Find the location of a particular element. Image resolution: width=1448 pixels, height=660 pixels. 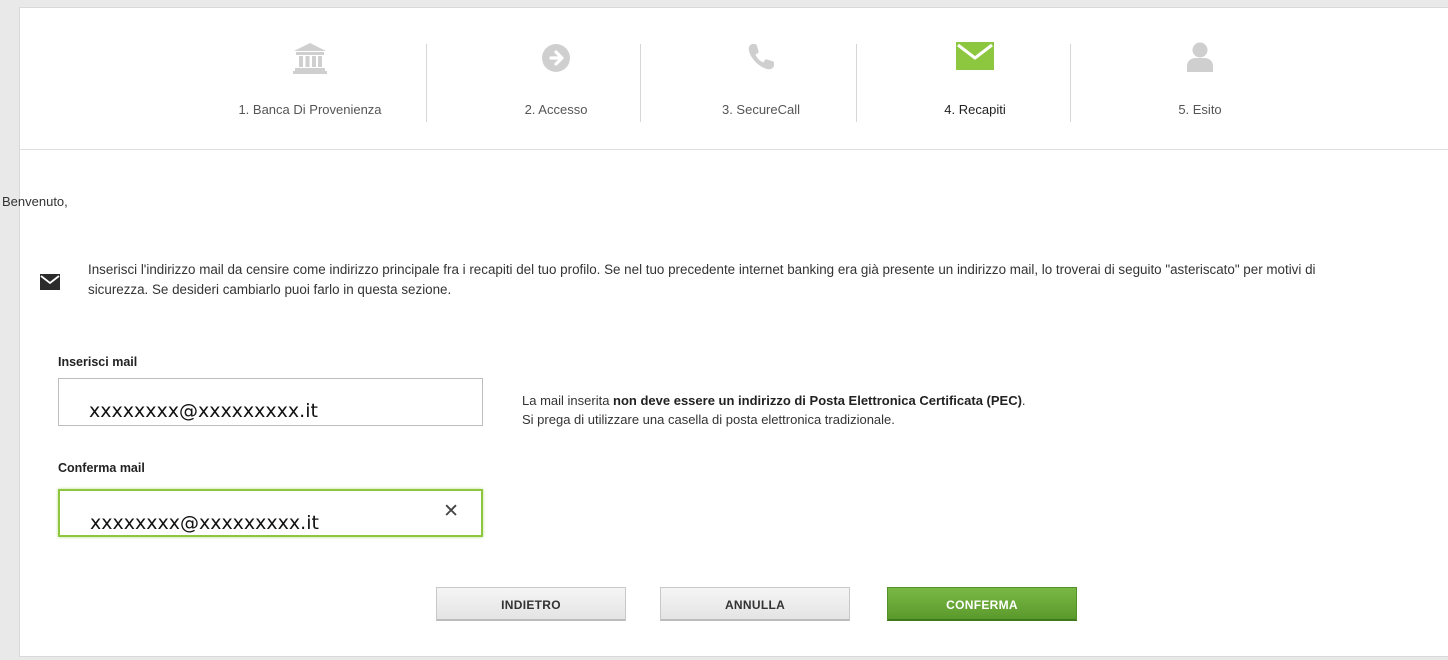

step-label: 3. SecureCall is located at coordinates (761, 109).